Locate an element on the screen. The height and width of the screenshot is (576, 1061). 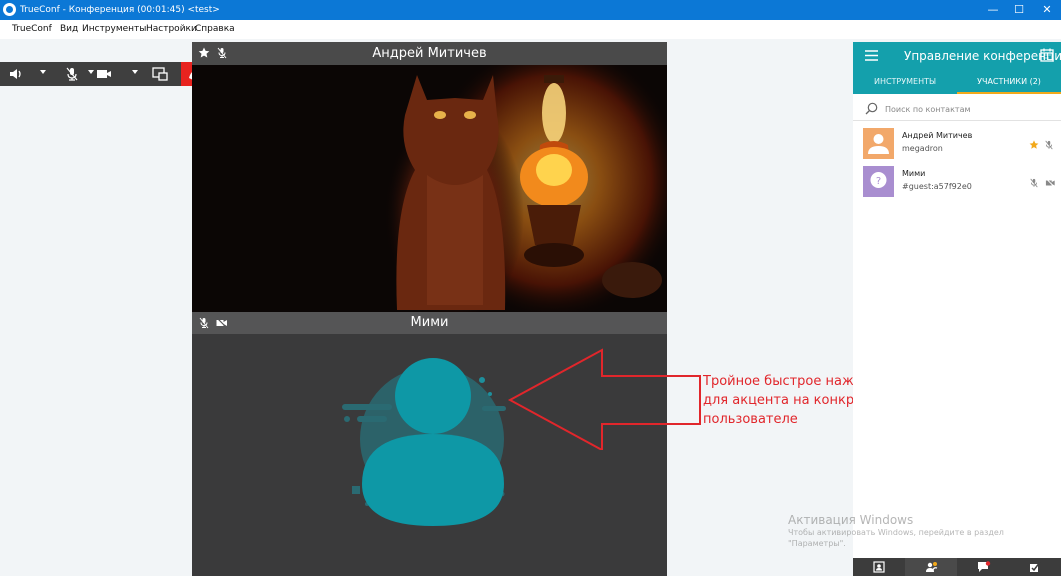
check-square-icon is located at coordinates (1035, 566).